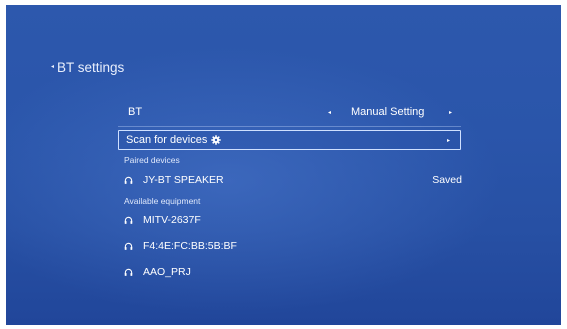 This screenshot has height=329, width=567. Describe the element at coordinates (152, 160) in the screenshot. I see `paired-devices-heading: Paired devices` at that location.